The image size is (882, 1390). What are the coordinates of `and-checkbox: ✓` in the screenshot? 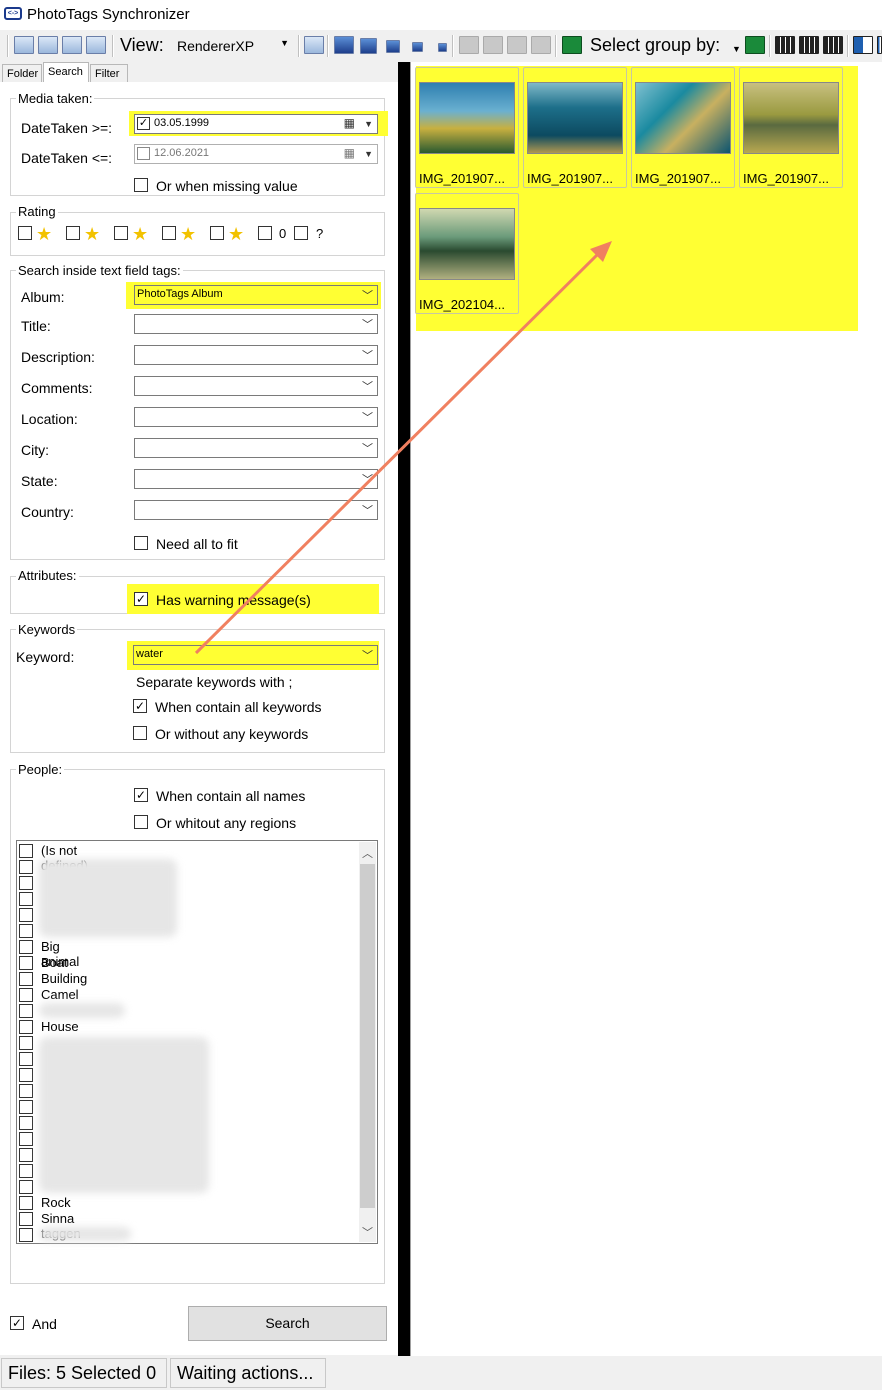 It's located at (17, 1323).